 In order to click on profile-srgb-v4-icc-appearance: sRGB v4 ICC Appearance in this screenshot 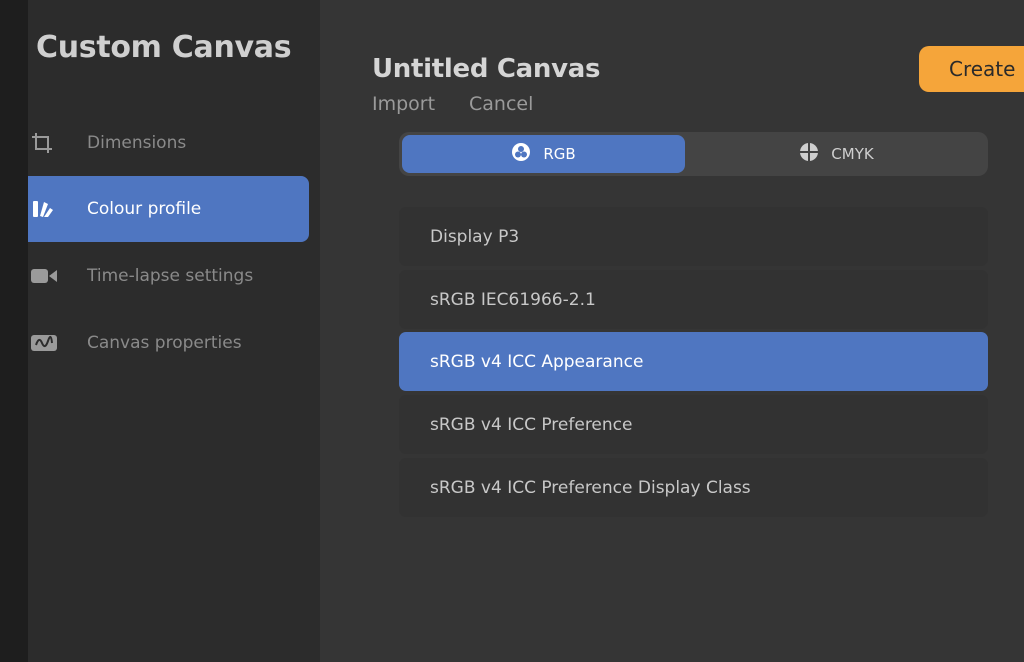, I will do `click(693, 361)`.